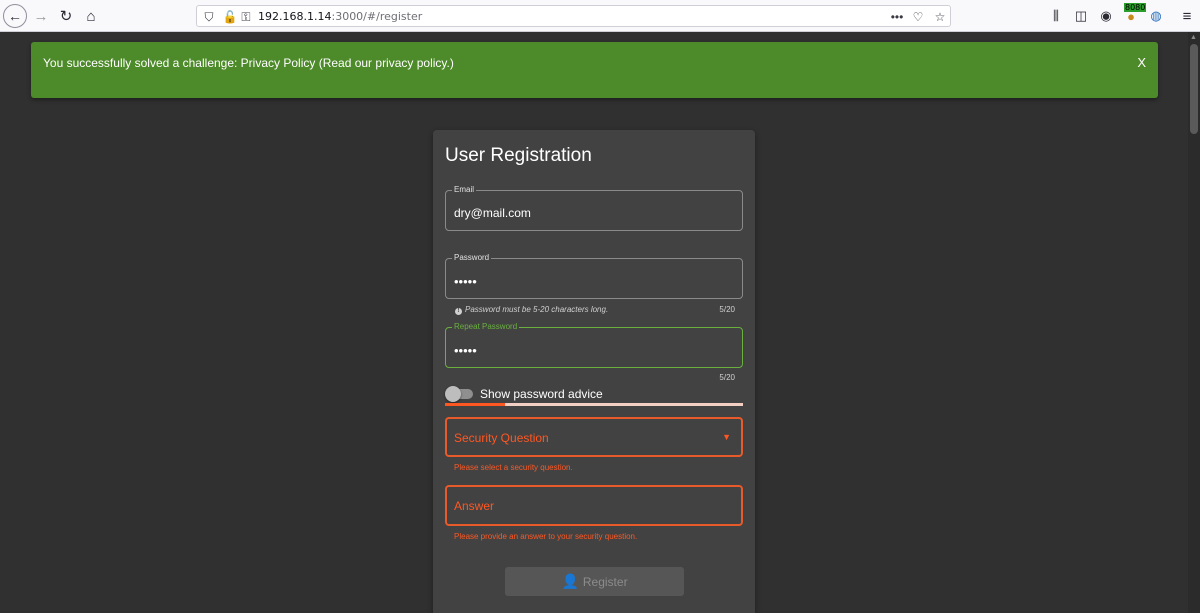 The width and height of the screenshot is (1200, 613). What do you see at coordinates (377, 16) in the screenshot?
I see `url-path: :3000/#/register` at bounding box center [377, 16].